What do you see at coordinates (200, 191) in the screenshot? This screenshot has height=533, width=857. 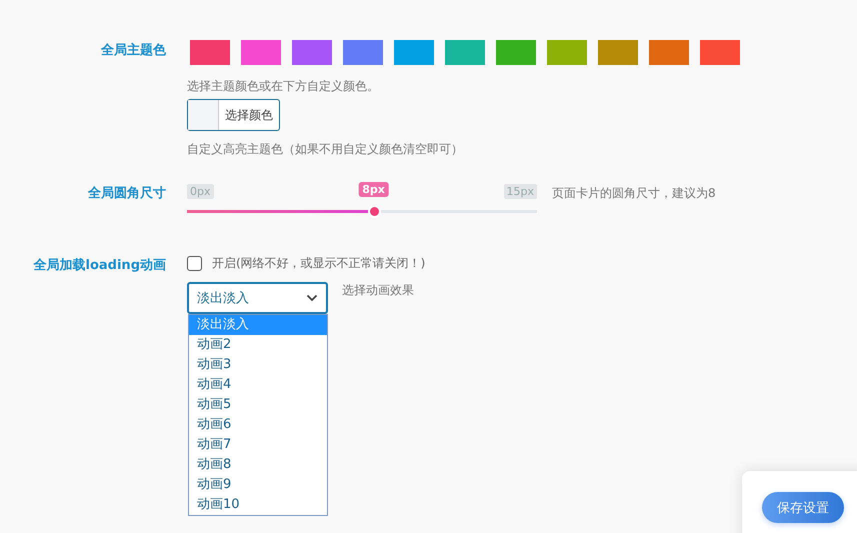 I see `min-label: 0px` at bounding box center [200, 191].